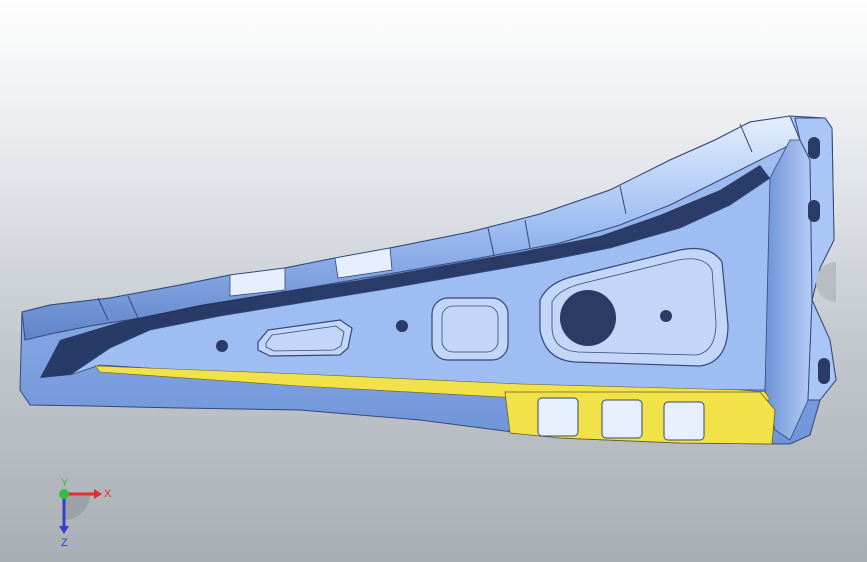 The image size is (867, 562). Describe the element at coordinates (65, 483) in the screenshot. I see `y-axis-label: Y` at that location.